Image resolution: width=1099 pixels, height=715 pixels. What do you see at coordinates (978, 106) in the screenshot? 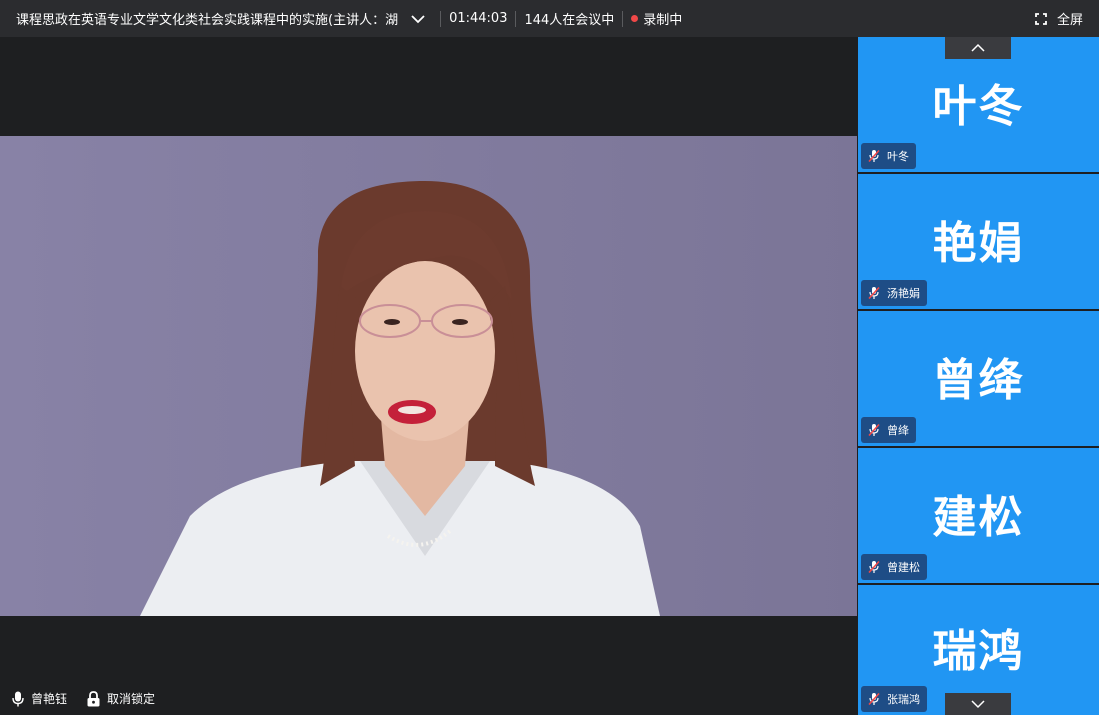
I see `avatar-text: 叶冬` at bounding box center [978, 106].